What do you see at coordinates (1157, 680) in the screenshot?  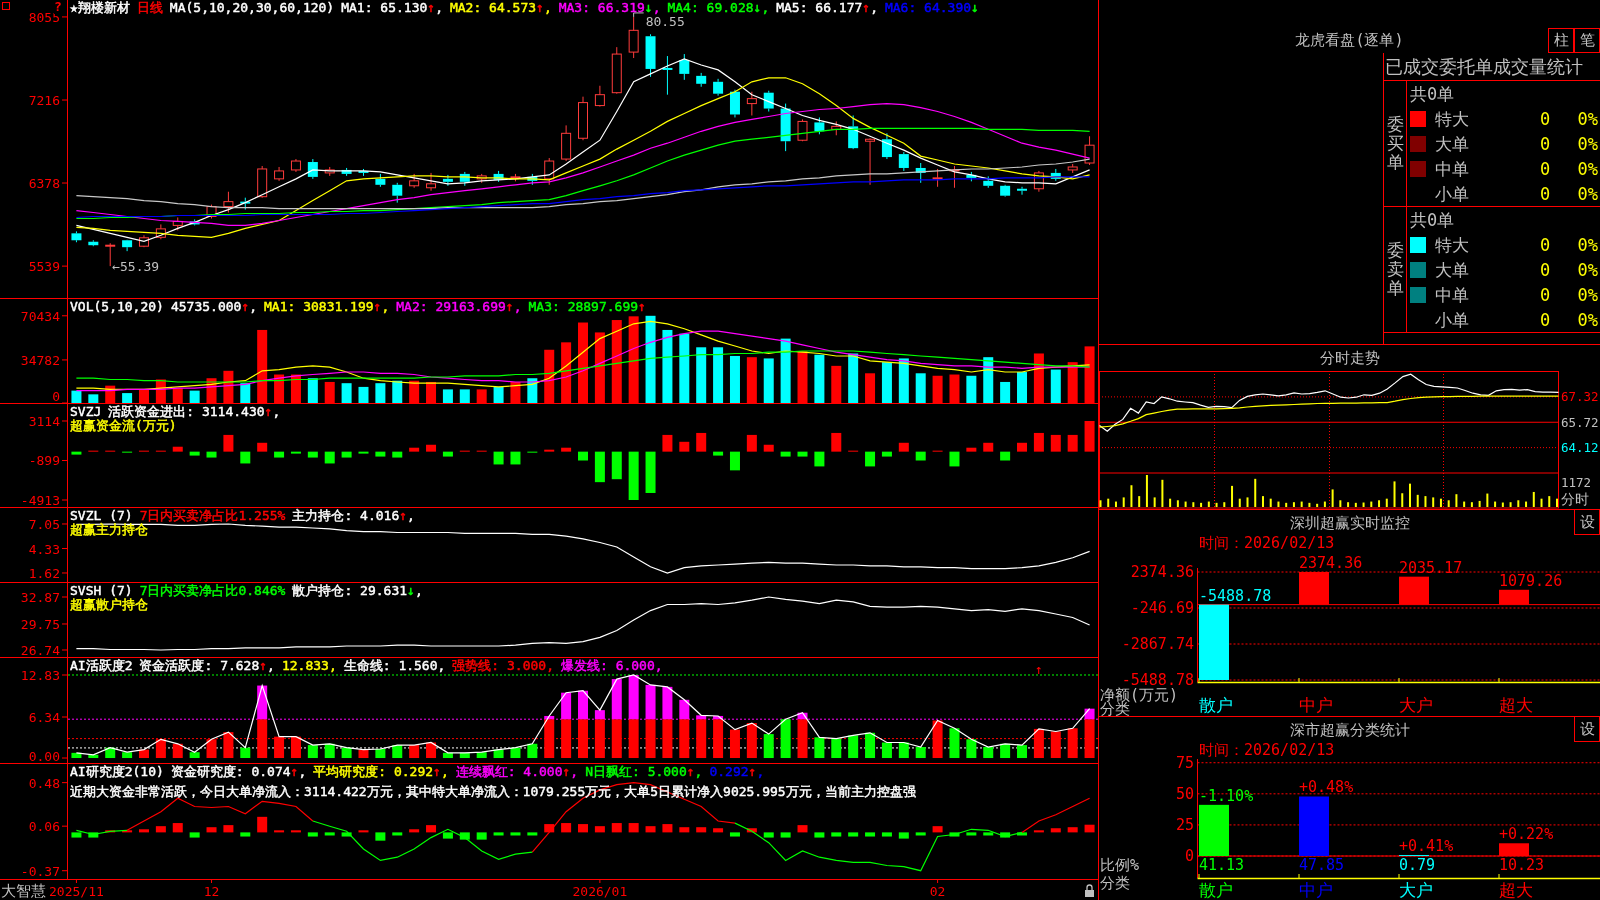 I see `axis-label: -5488.78` at bounding box center [1157, 680].